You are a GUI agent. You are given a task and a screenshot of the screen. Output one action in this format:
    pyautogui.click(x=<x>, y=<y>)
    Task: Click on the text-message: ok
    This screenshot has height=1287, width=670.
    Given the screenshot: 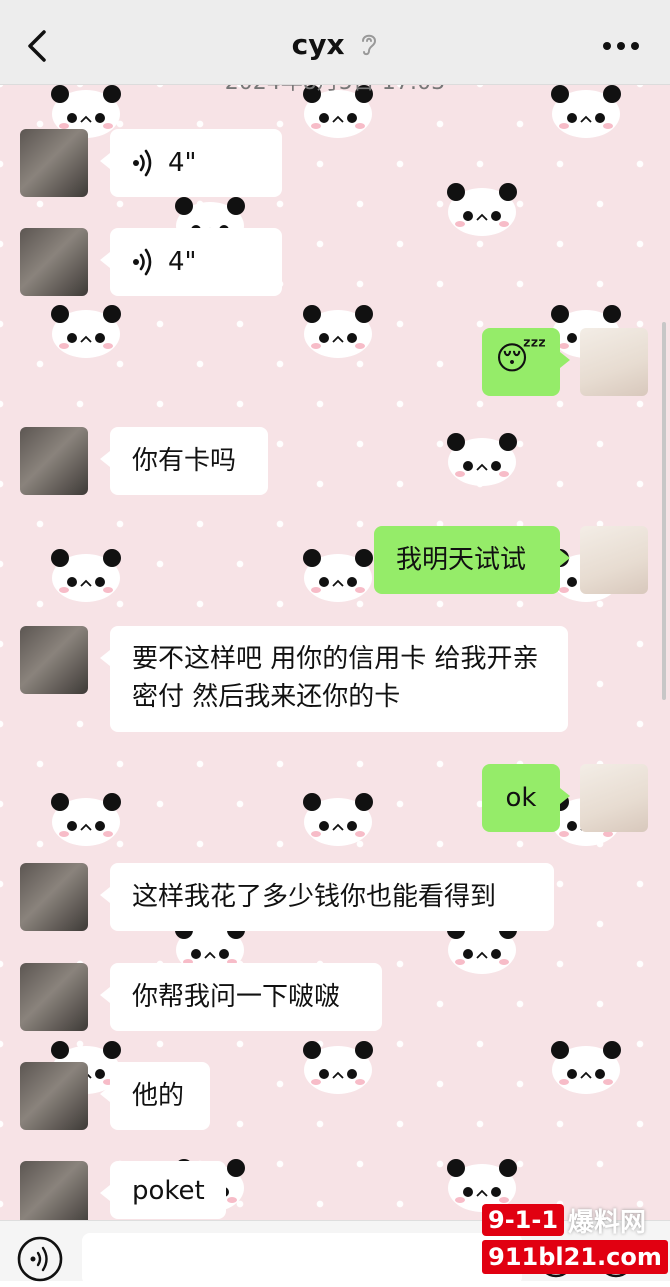 What is the action you would take?
    pyautogui.click(x=526, y=798)
    